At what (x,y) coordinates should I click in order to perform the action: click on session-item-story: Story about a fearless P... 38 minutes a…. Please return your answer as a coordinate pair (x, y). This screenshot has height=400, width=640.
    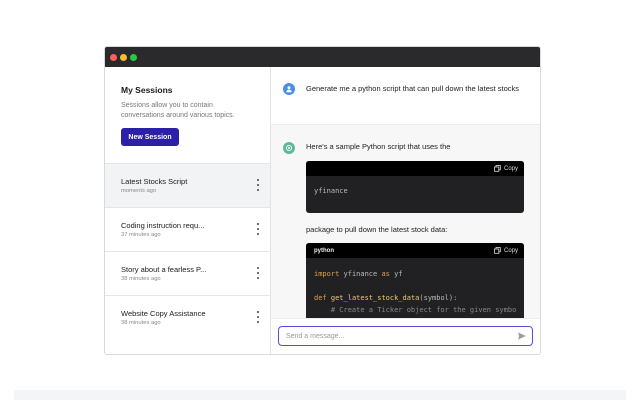
    Looking at the image, I should click on (187, 273).